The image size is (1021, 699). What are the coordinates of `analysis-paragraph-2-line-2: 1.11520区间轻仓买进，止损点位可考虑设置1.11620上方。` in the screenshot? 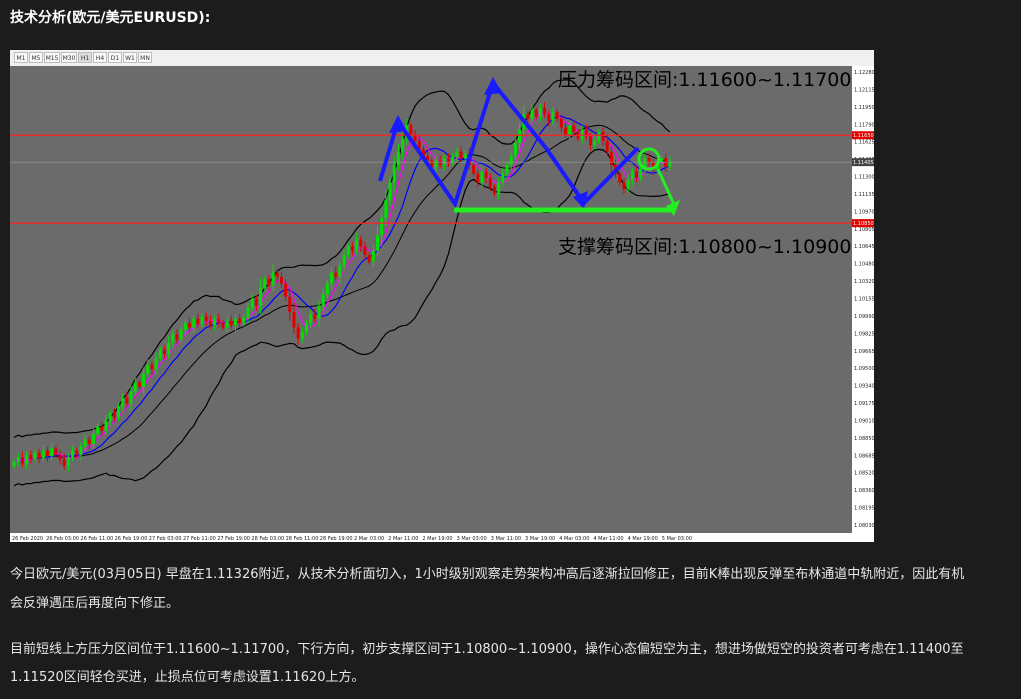 It's located at (187, 677).